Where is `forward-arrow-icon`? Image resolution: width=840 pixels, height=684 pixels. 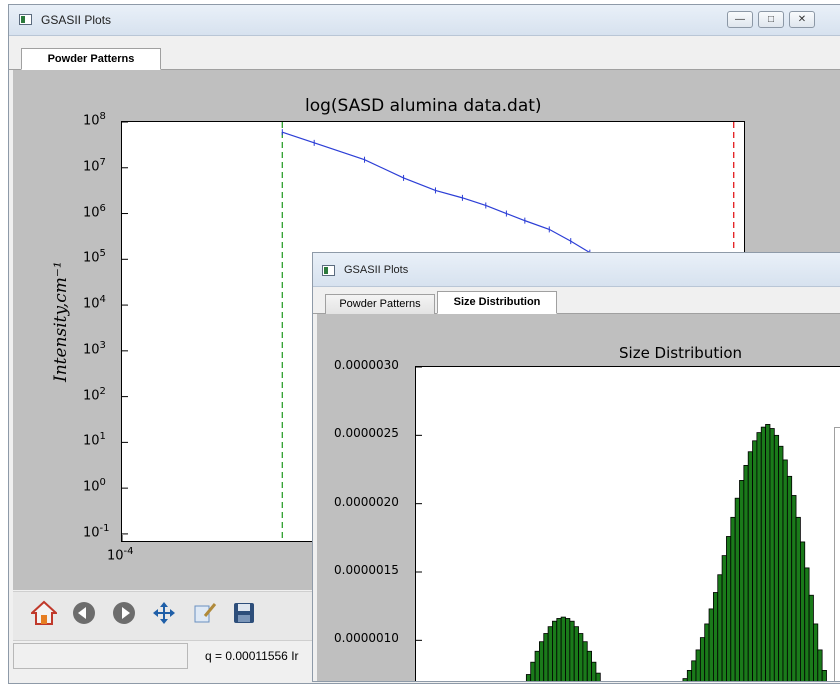
forward-arrow-icon is located at coordinates (124, 613).